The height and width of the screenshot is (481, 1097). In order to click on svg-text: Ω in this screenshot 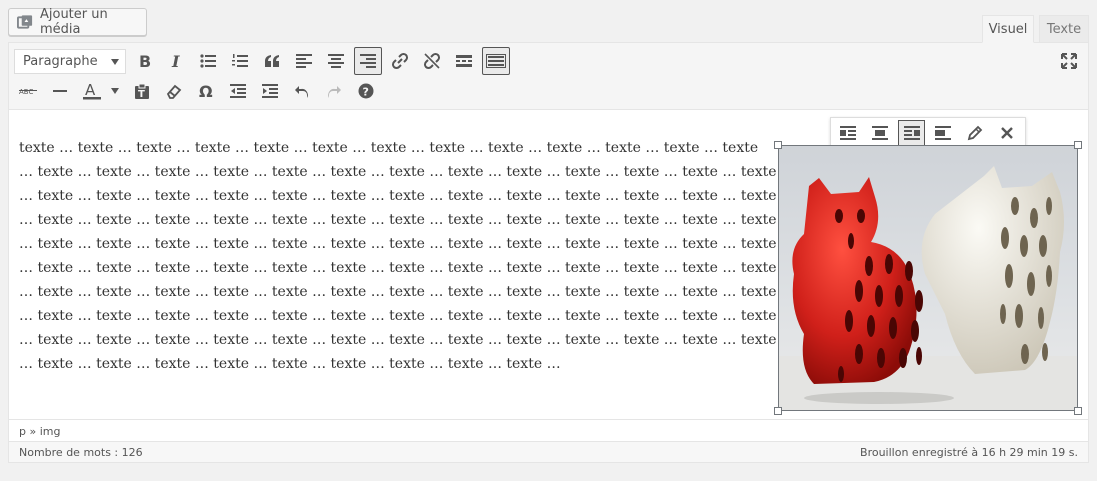, I will do `click(206, 91)`.